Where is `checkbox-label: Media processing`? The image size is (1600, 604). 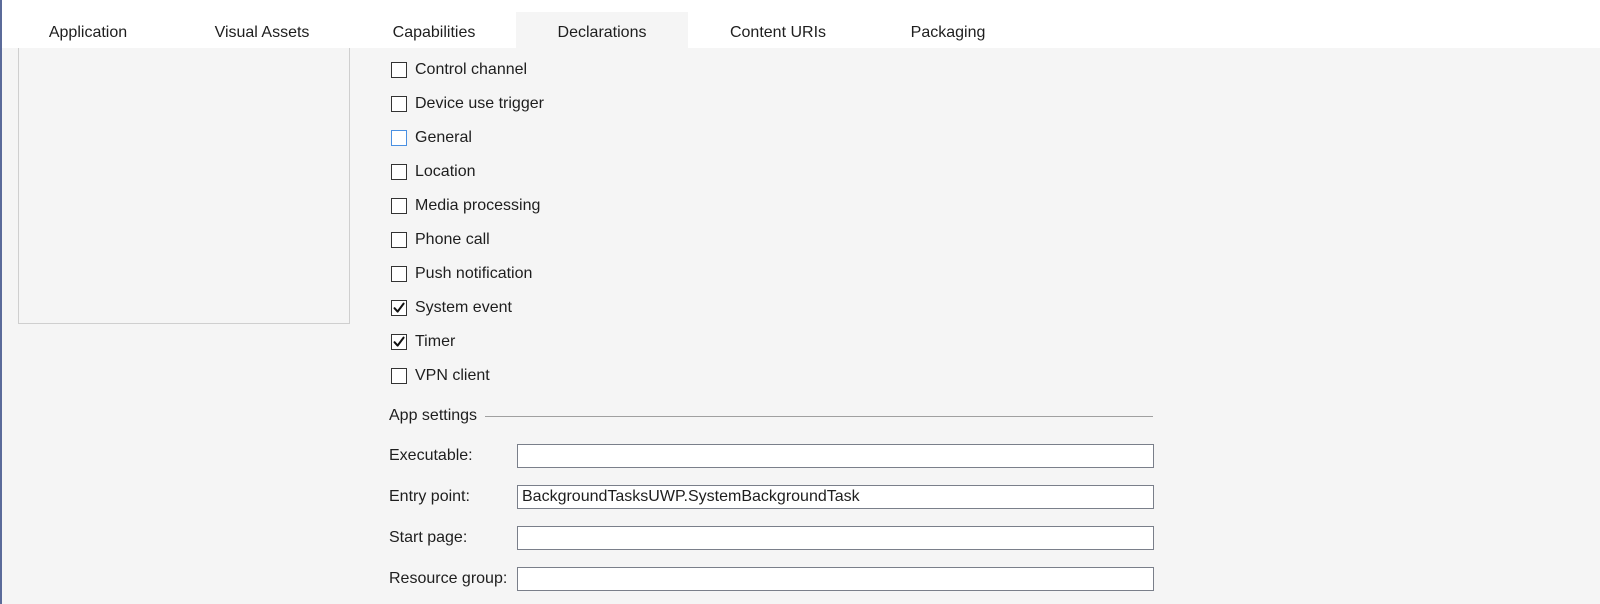 checkbox-label: Media processing is located at coordinates (478, 205).